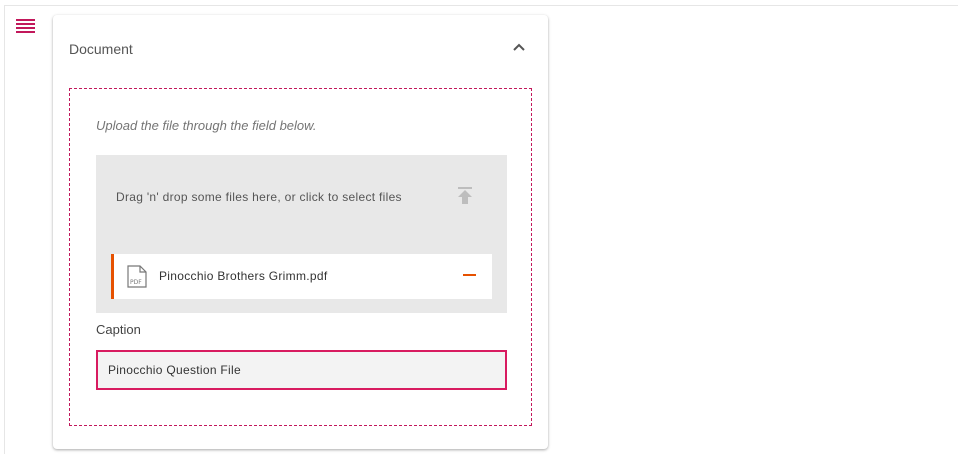 Image resolution: width=958 pixels, height=454 pixels. I want to click on svg-text: PDF, so click(136, 282).